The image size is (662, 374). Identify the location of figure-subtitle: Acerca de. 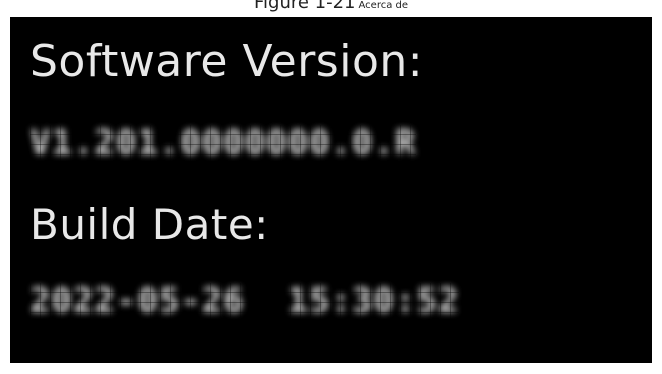
(383, 5).